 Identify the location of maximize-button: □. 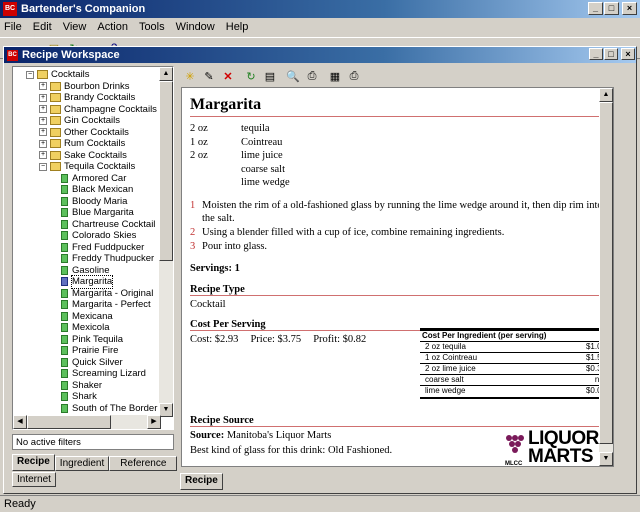
(611, 8).